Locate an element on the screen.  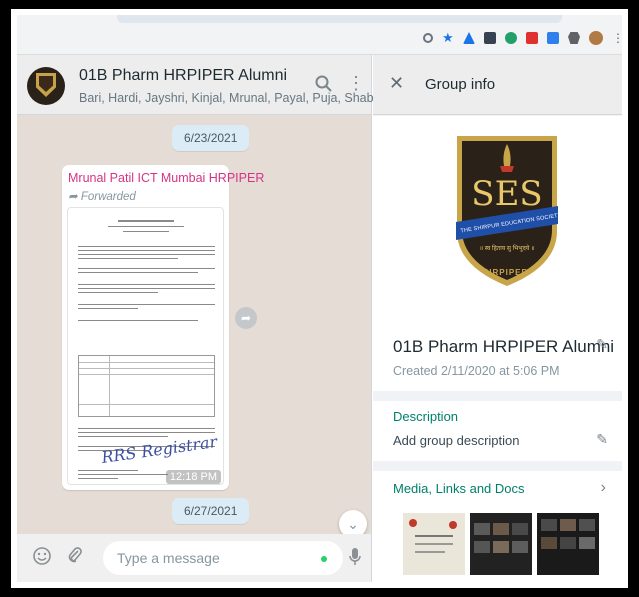
group-name: 01B Pharm HRPIPER Alumni is located at coordinates (504, 346).